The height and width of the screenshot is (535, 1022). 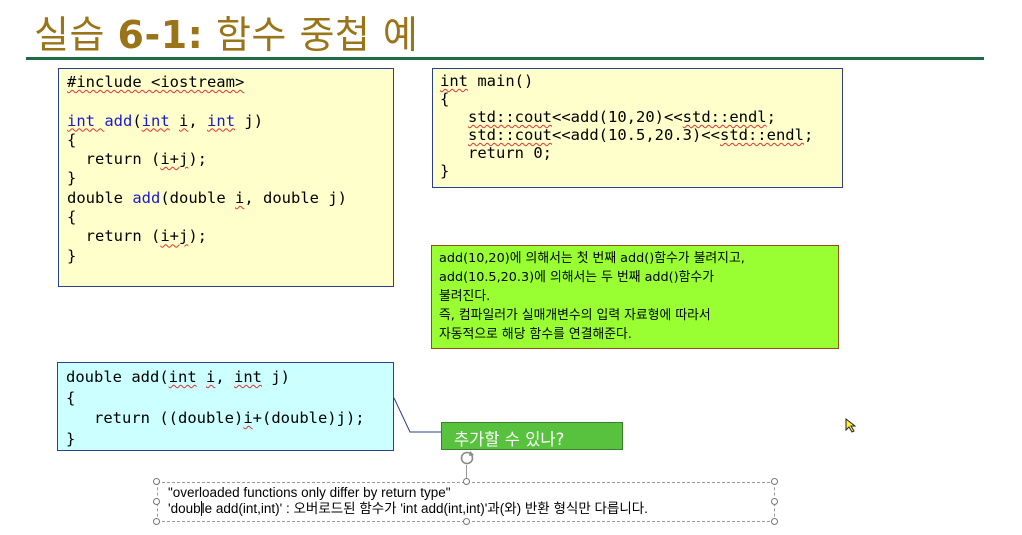 What do you see at coordinates (774, 521) in the screenshot?
I see `resize-handle-bottom-right` at bounding box center [774, 521].